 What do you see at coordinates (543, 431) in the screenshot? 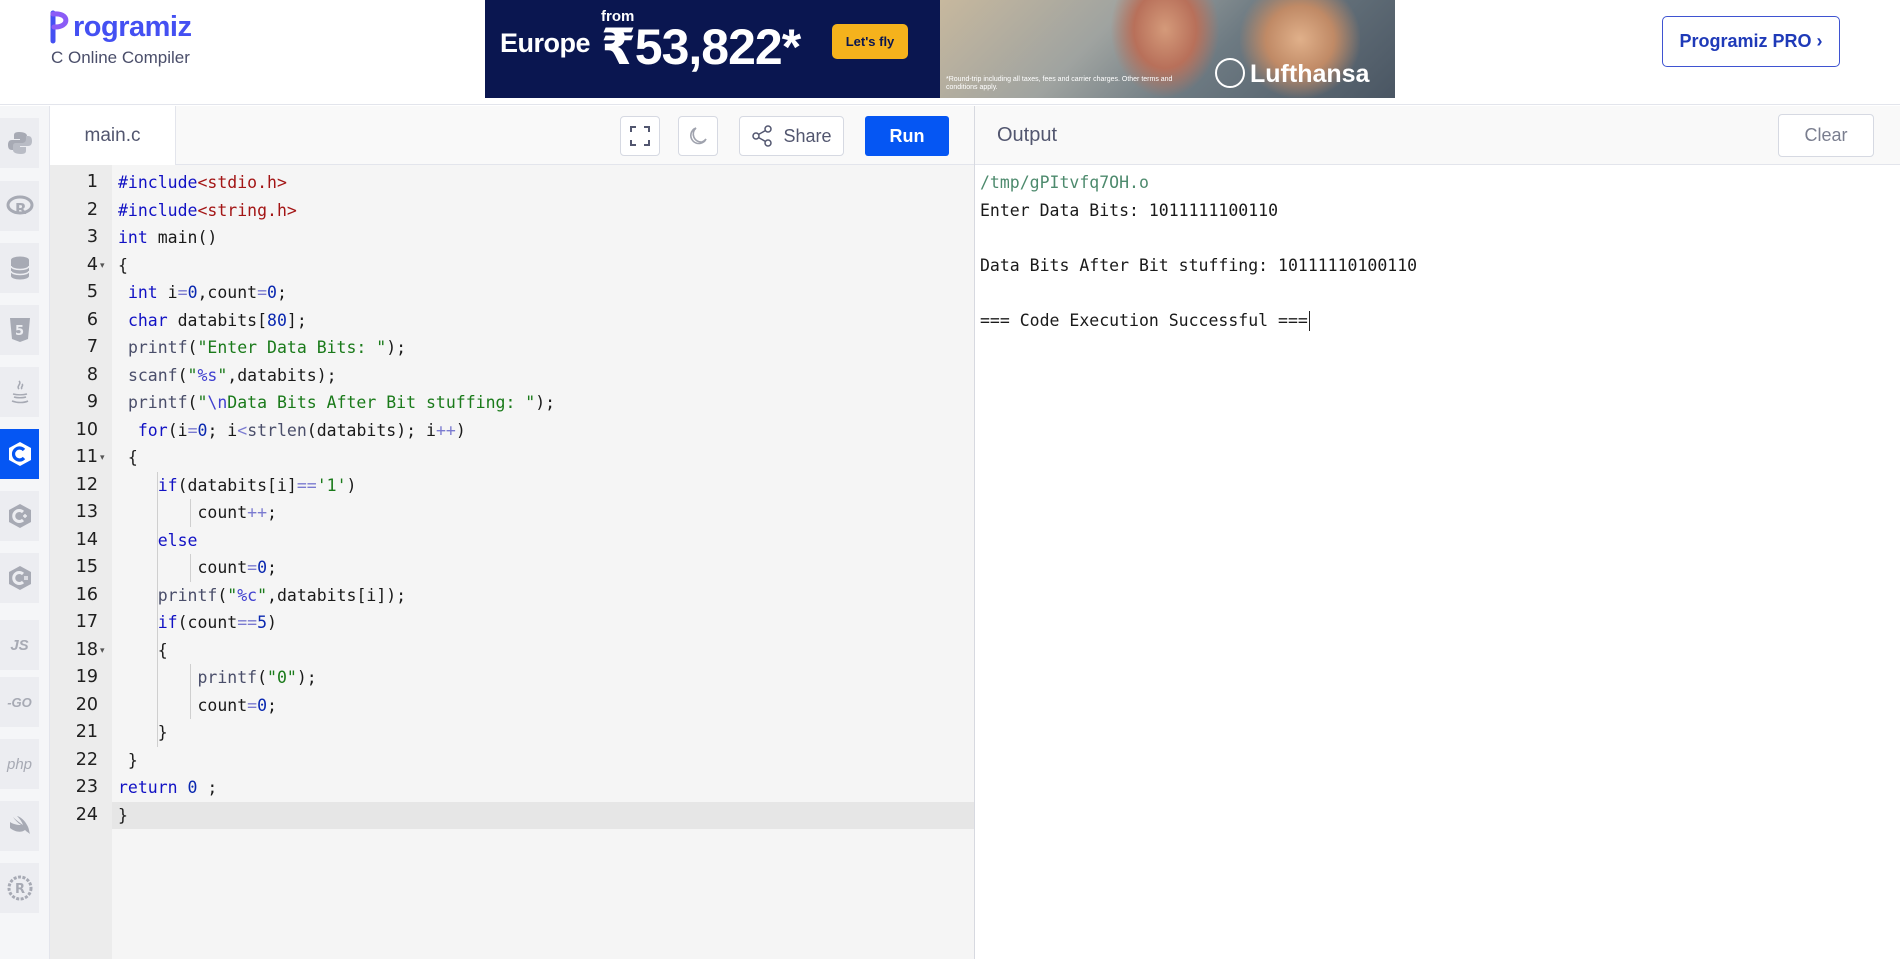
I see `code-line: for(i=0; i<strlen(databits); i++)` at bounding box center [543, 431].